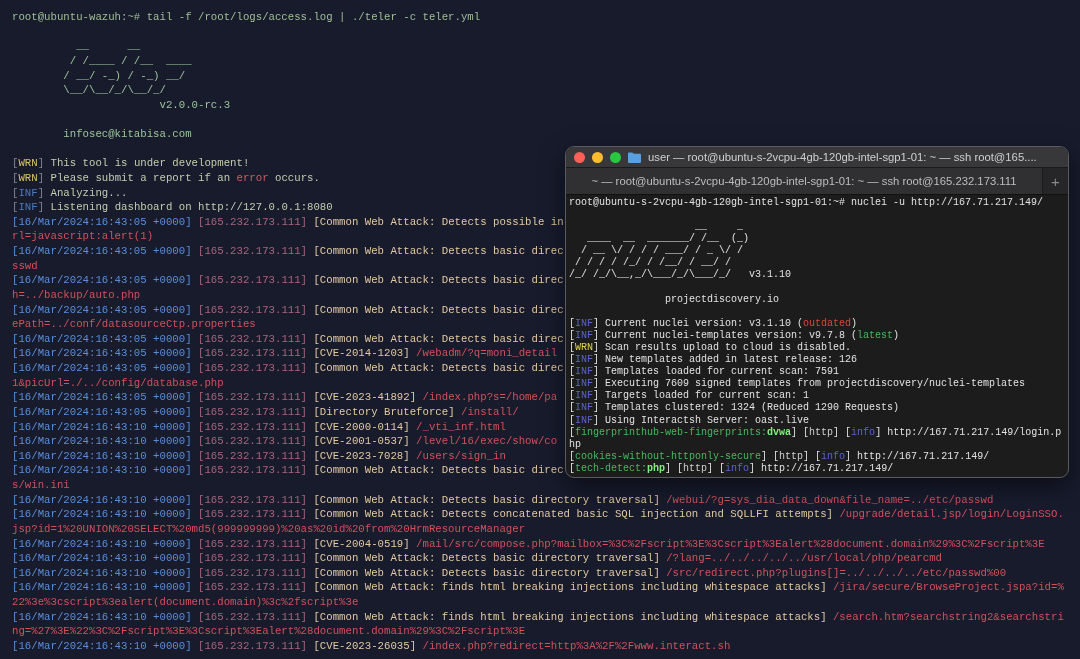 This screenshot has height=659, width=1080. What do you see at coordinates (806, 202) in the screenshot?
I see `command-line: root@ubuntu-s-2vcpu-4gb-120gb-intel-sgp1-01:~# nuclei -u http://167.71.217.149/` at bounding box center [806, 202].